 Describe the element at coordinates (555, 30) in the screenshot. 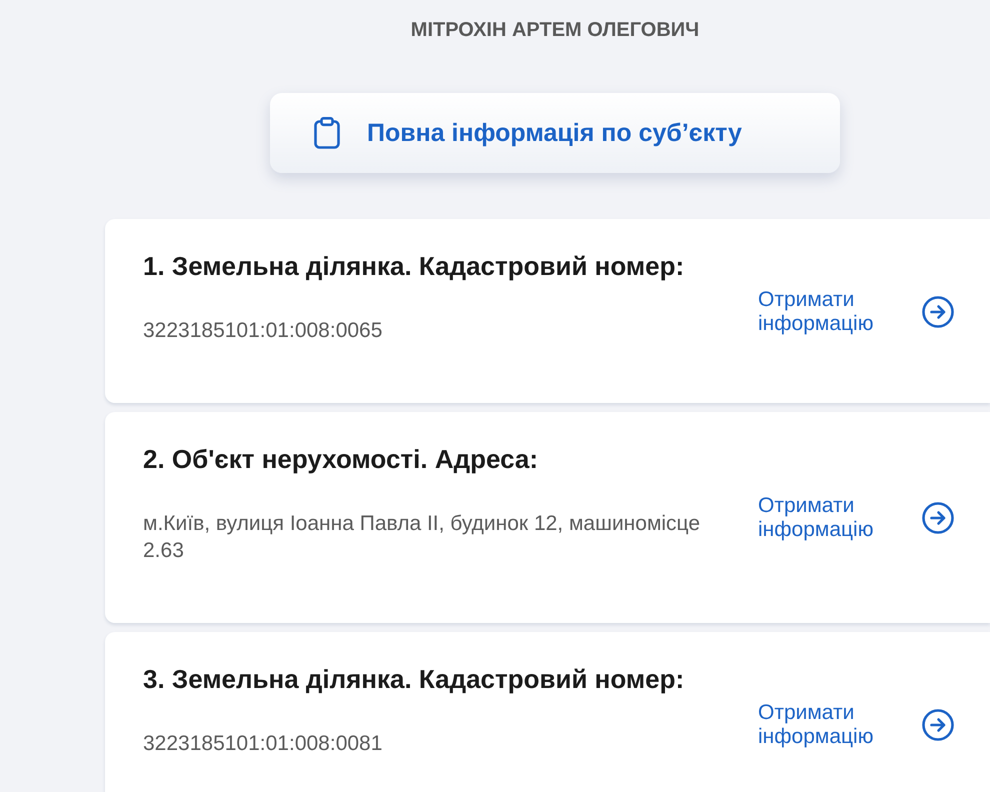

I see `subject-name: МІТРОХІН АРТЕМ ОЛЕГОВИЧ` at that location.